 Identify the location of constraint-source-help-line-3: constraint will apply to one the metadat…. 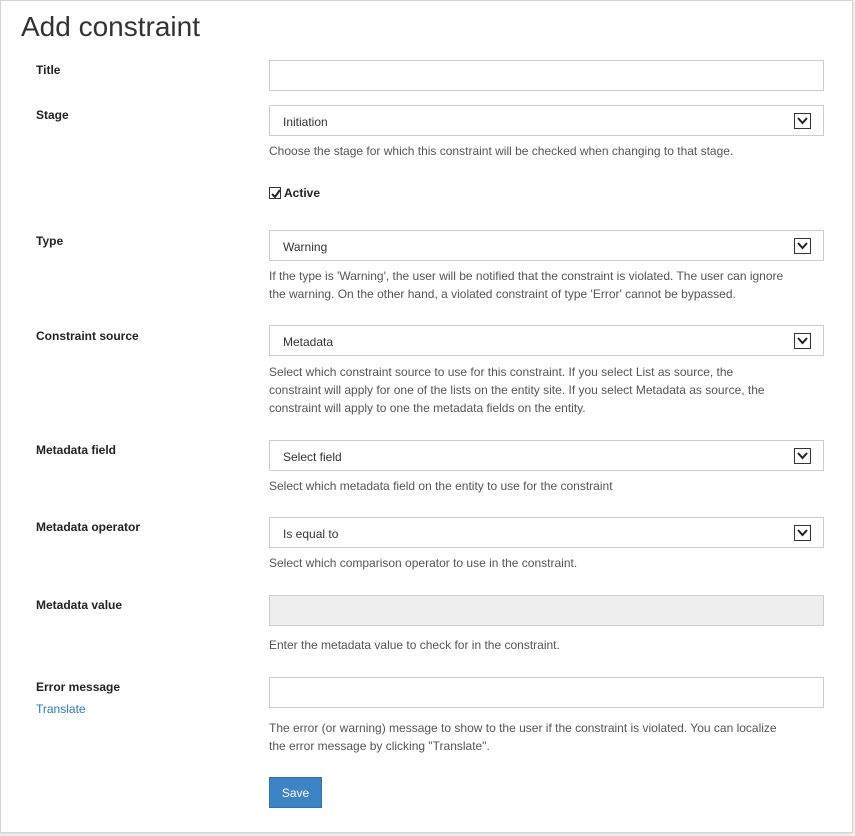
(427, 408).